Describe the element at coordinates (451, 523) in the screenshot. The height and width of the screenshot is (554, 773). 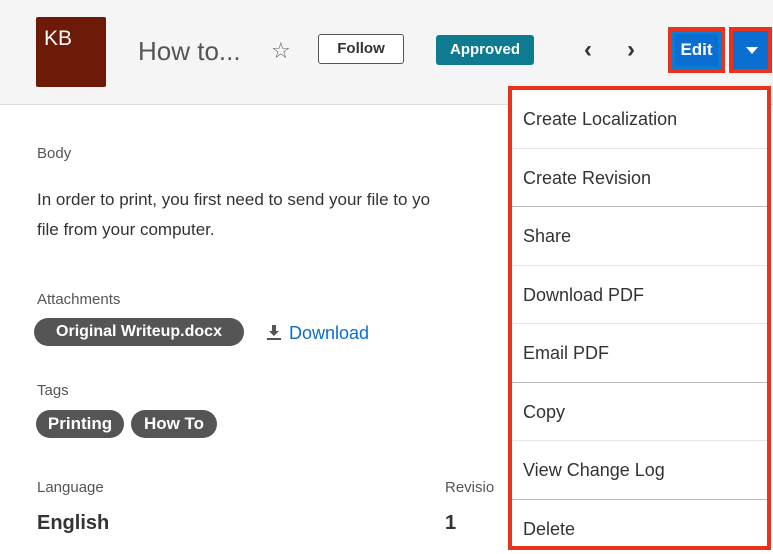
I see `revision-value: 1` at that location.